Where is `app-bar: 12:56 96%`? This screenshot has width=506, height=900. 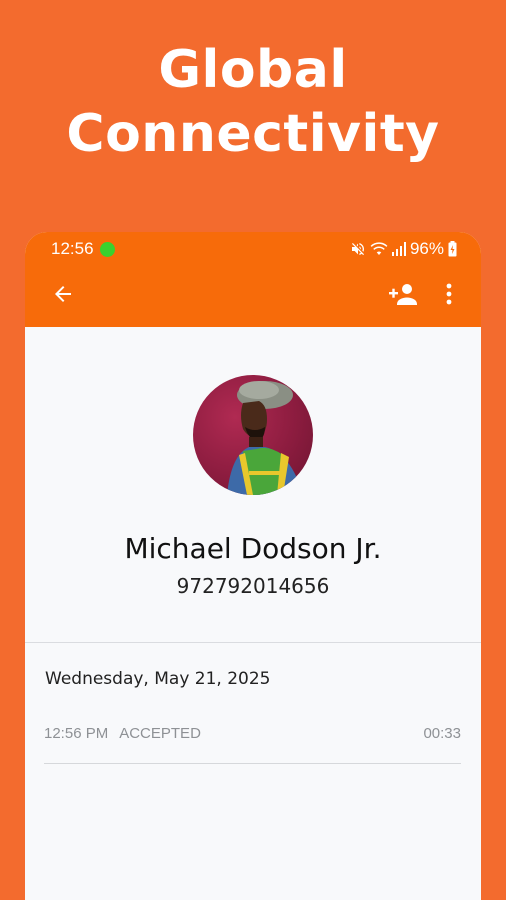 app-bar: 12:56 96% is located at coordinates (253, 279).